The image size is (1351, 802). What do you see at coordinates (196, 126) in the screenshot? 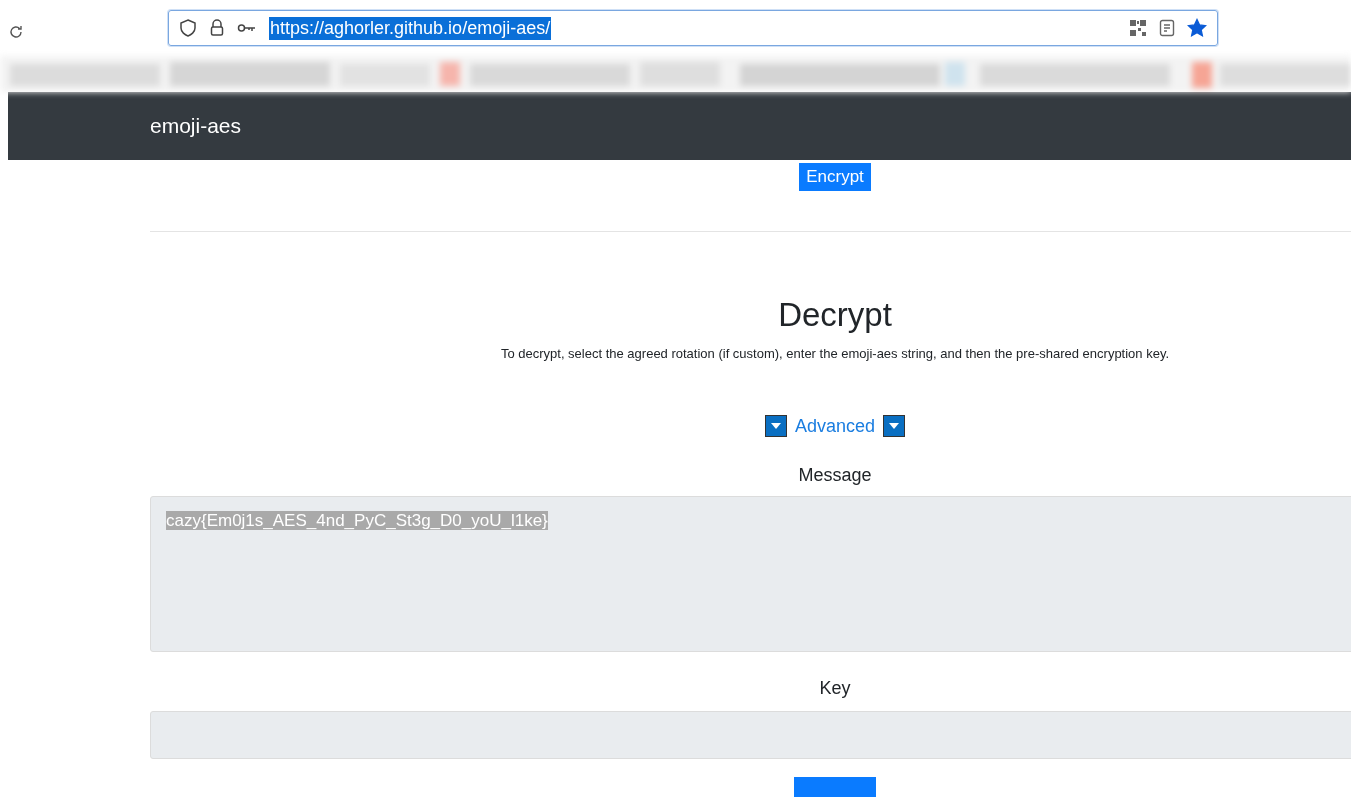
I see `brand-link: emoji-aes` at bounding box center [196, 126].